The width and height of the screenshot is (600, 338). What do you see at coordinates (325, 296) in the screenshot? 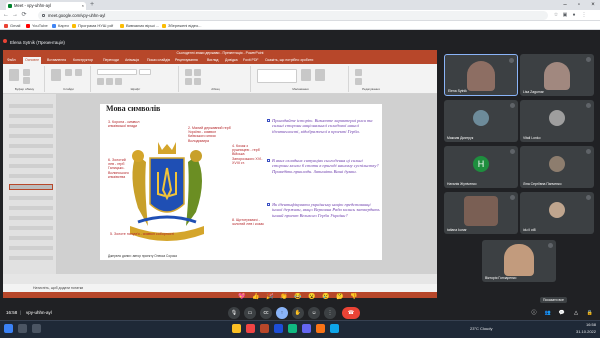
I see `reaction-button: 😢` at bounding box center [325, 296].